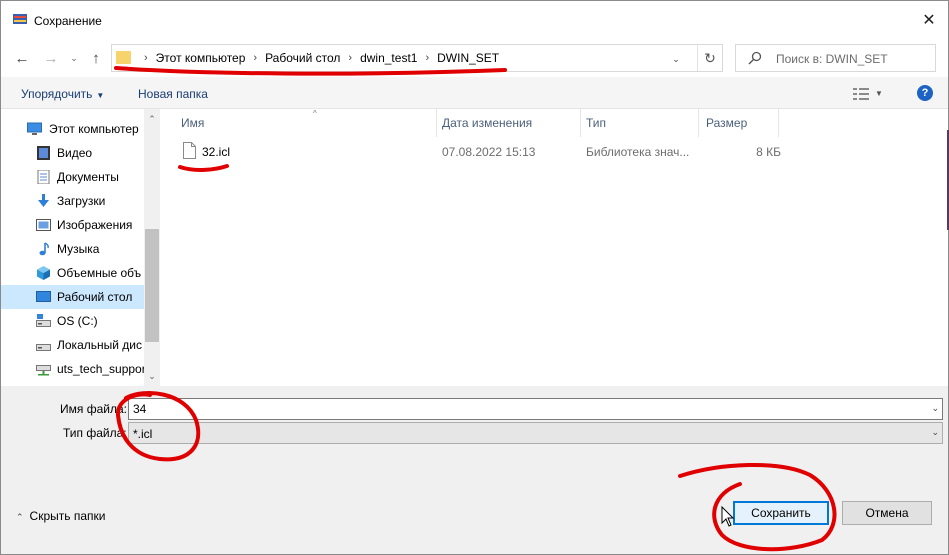  Describe the element at coordinates (535, 433) in the screenshot. I see `filetype-select: *.icl ⌄` at that location.